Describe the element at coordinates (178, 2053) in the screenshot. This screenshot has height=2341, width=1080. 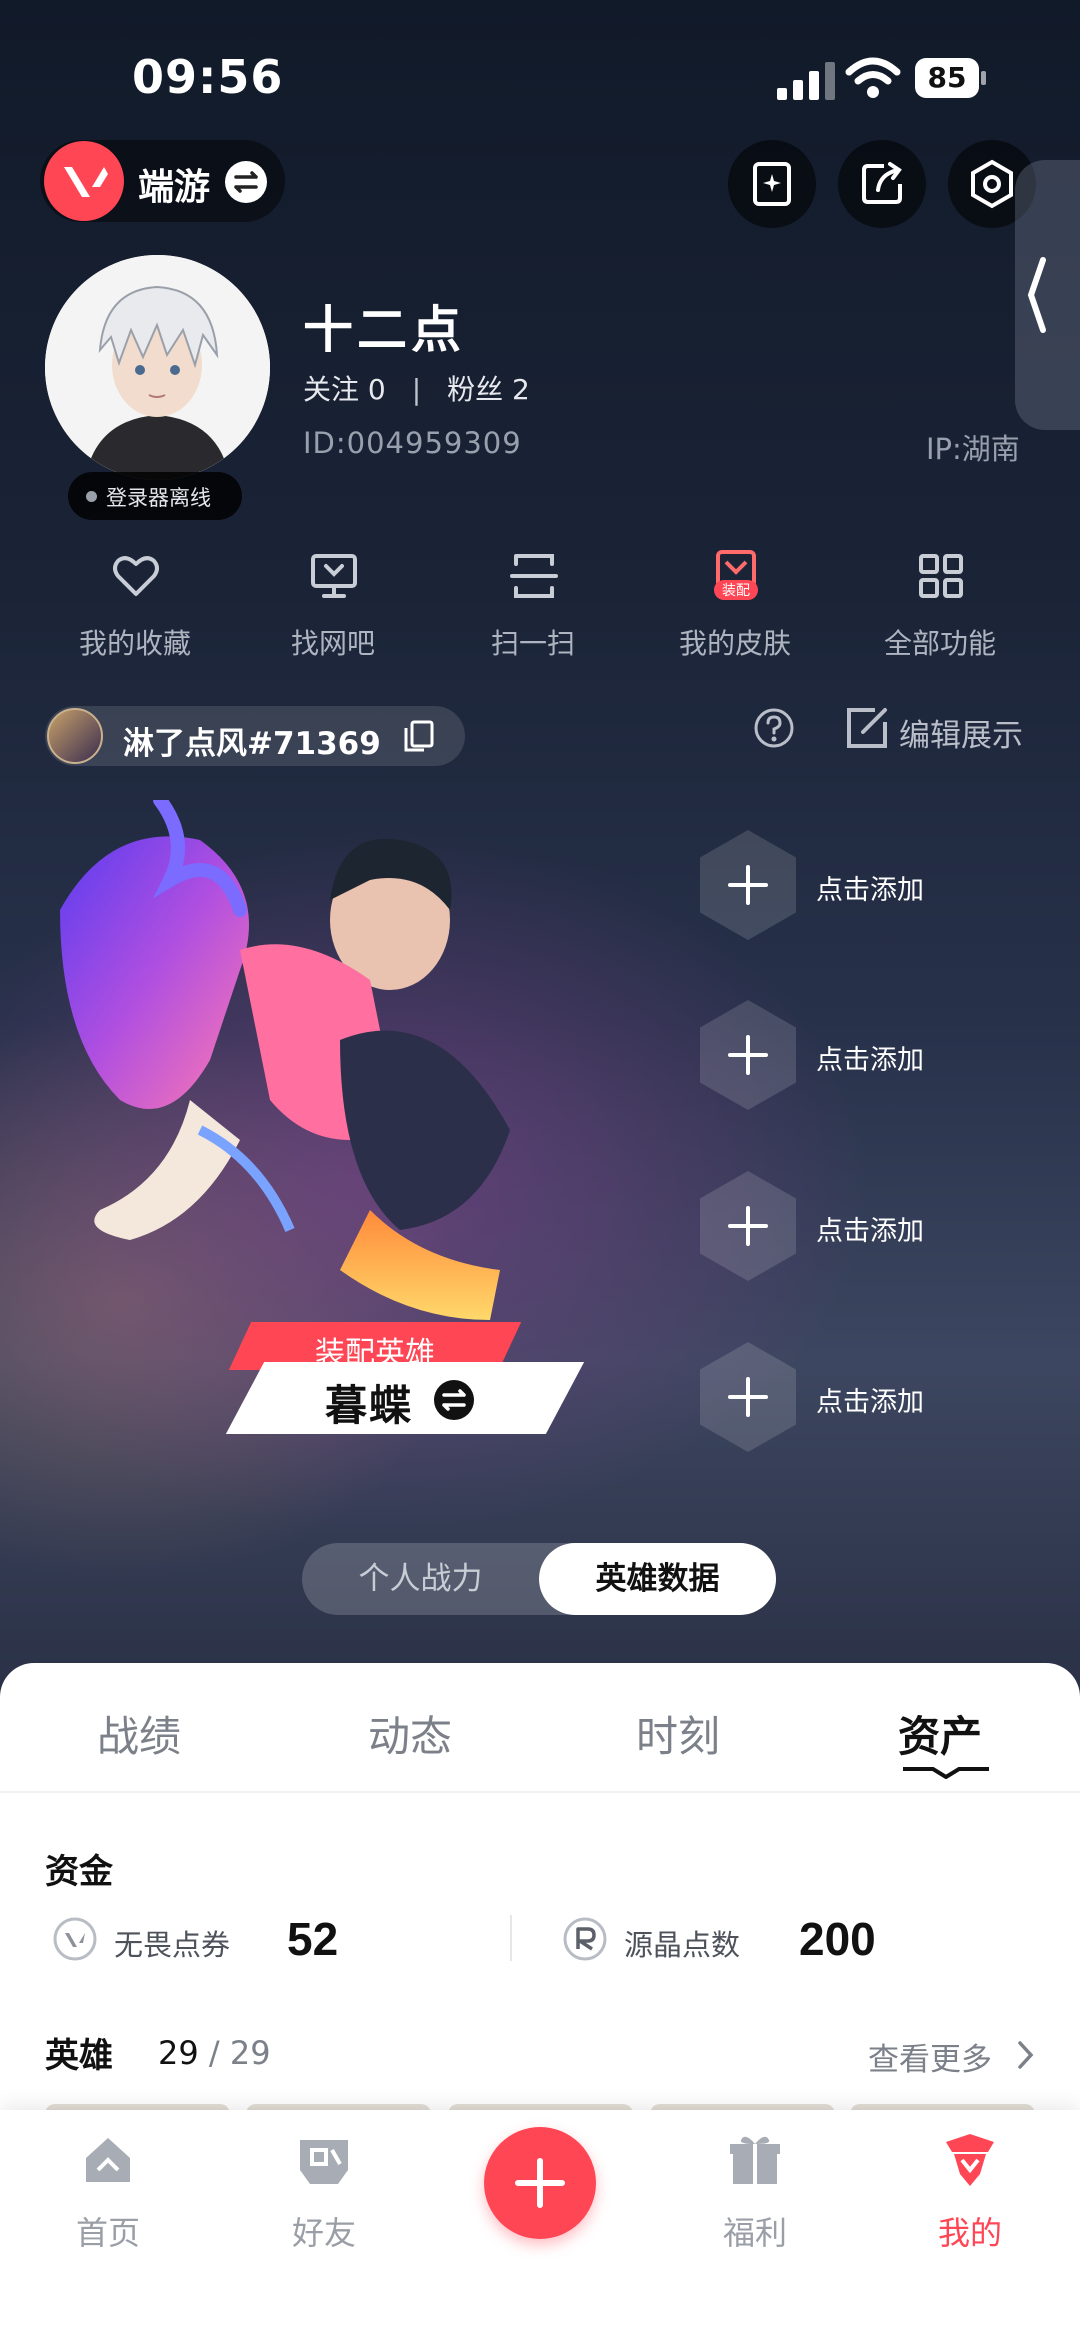
I see `heroes-owned: 29` at that location.